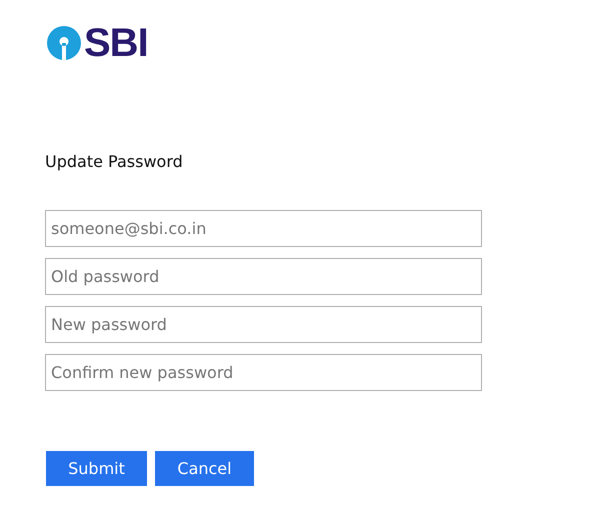 This screenshot has height=506, width=607. Describe the element at coordinates (116, 43) in the screenshot. I see `logo-text: SBI` at that location.